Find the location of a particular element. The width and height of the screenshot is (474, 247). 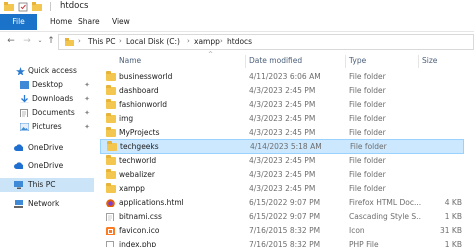

file-name: fashionworld is located at coordinates (143, 104).